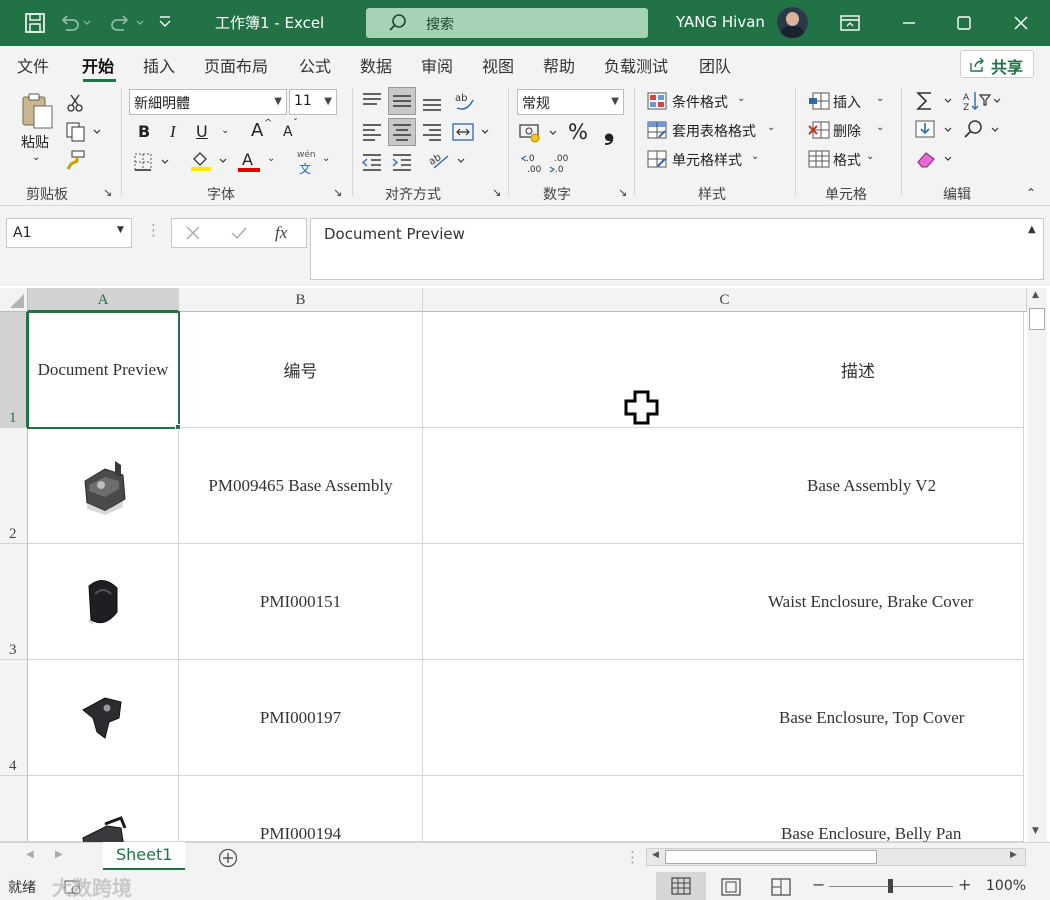  I want to click on align-bottom-icon, so click(432, 103).